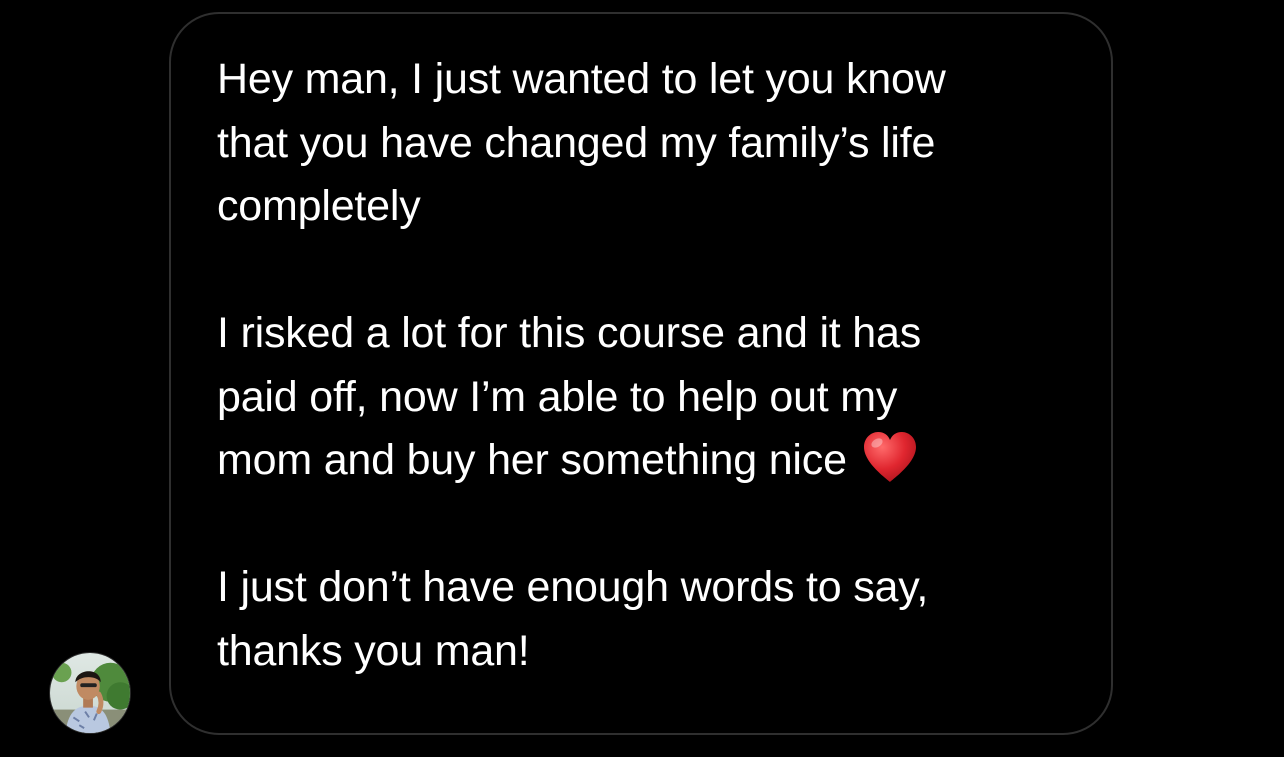 The image size is (1284, 757). I want to click on message-line-text: mom and buy her something nice, so click(532, 460).